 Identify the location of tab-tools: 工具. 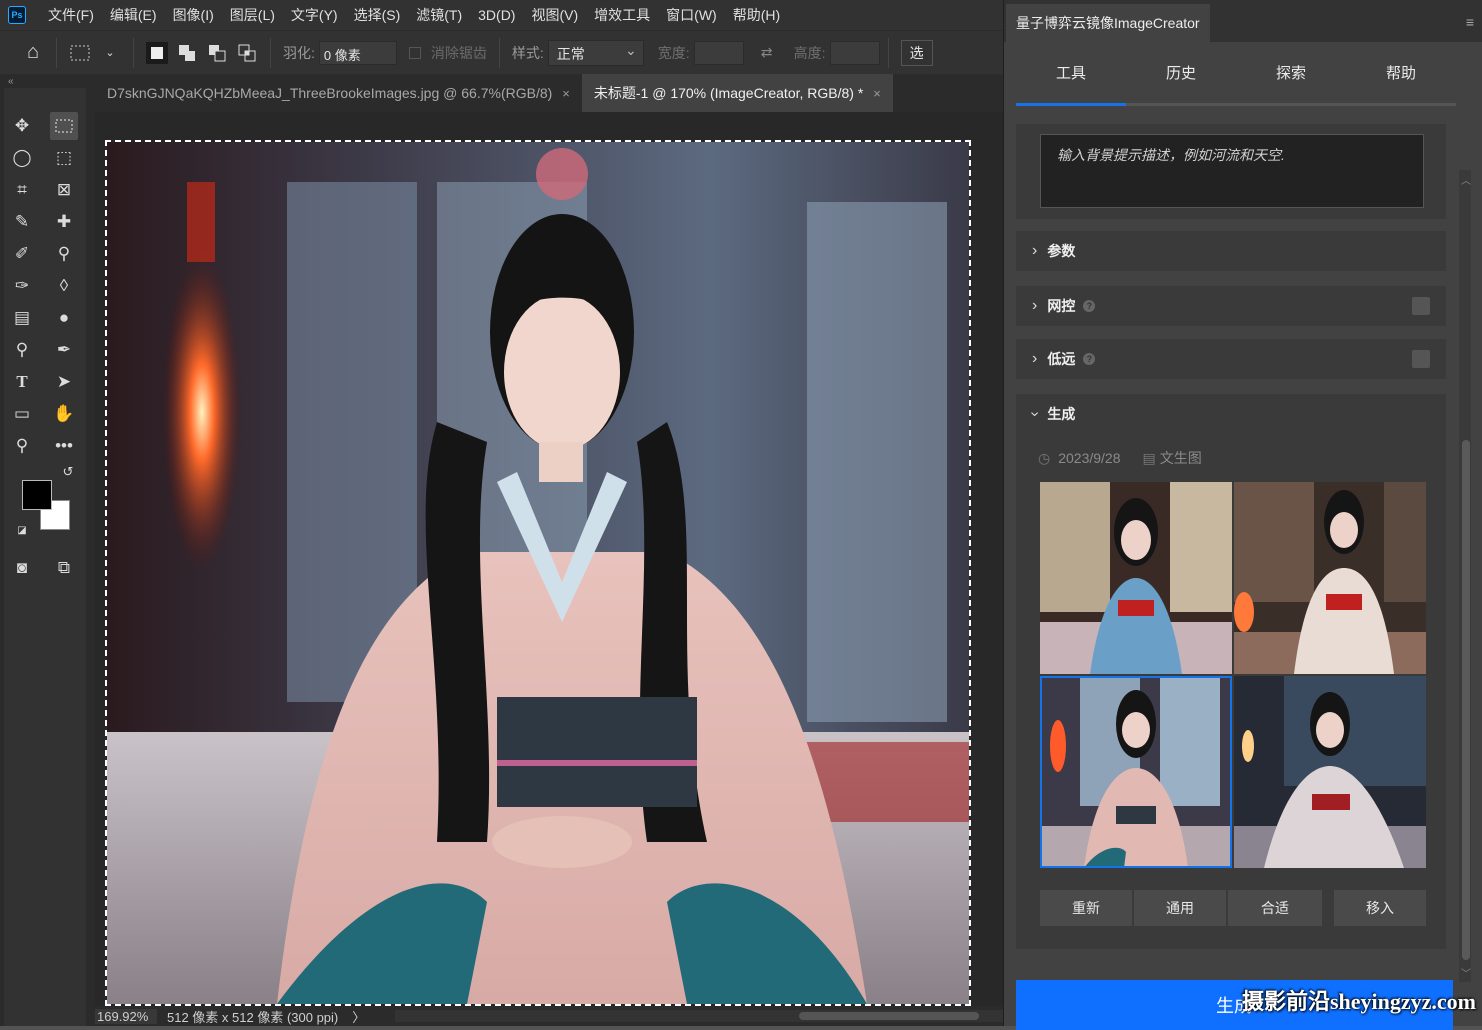
(1071, 82).